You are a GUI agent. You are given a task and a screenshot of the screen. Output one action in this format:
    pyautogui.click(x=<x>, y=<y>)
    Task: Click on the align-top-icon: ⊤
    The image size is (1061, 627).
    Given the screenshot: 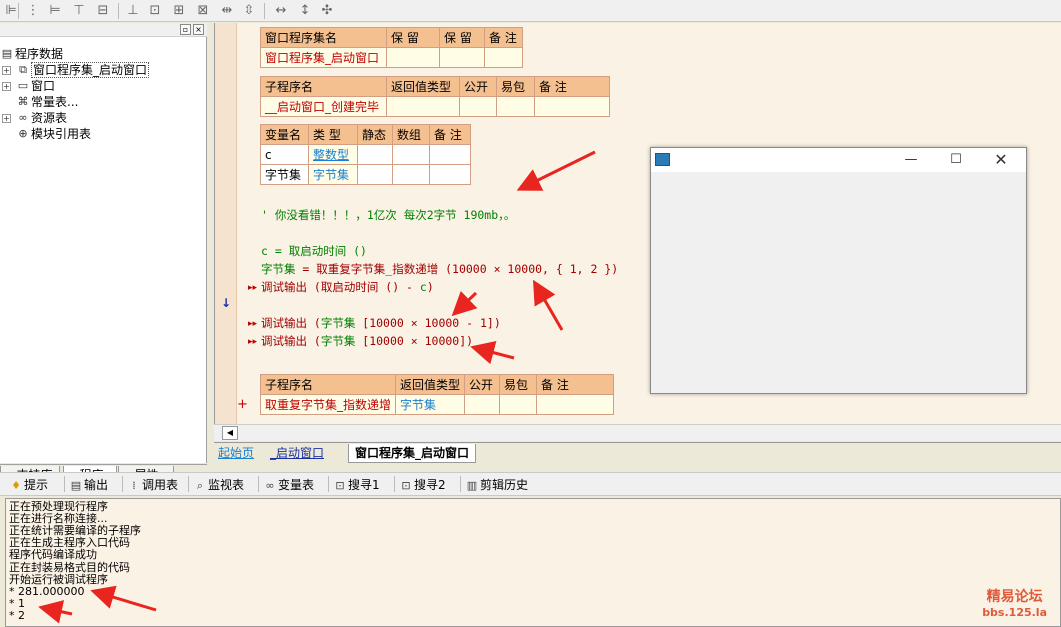 What is the action you would take?
    pyautogui.click(x=79, y=11)
    